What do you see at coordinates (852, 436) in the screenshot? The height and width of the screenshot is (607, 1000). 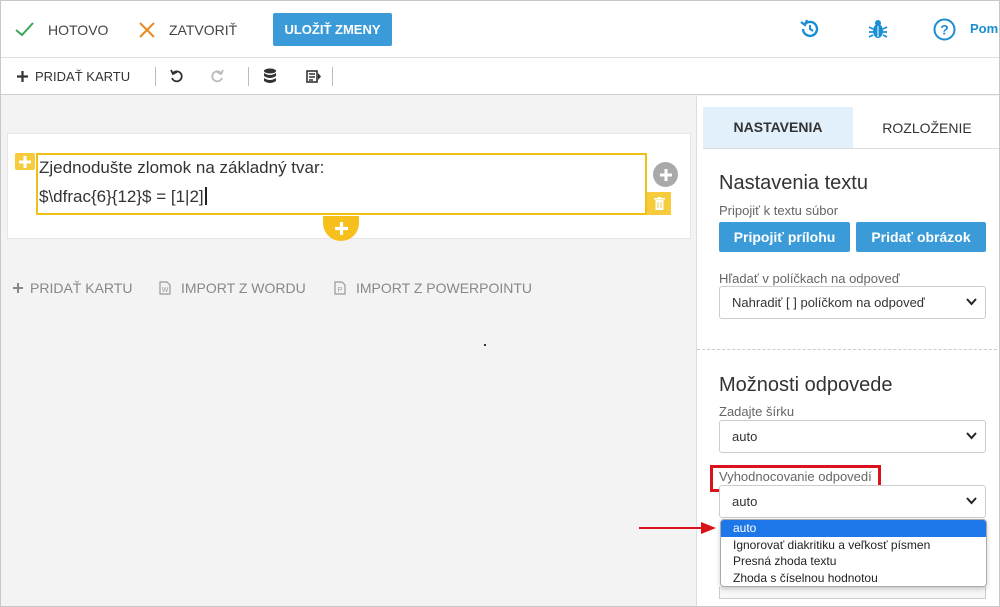 I see `width-select: auto` at bounding box center [852, 436].